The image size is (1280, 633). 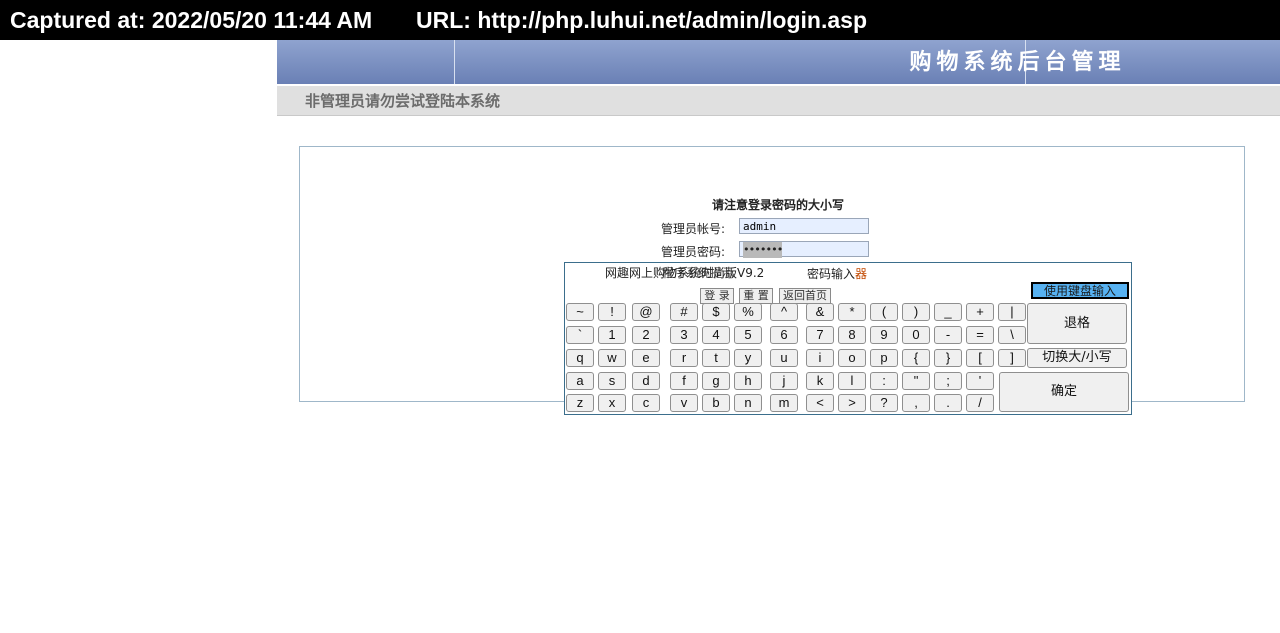 What do you see at coordinates (748, 312) in the screenshot?
I see `key-0-5: %` at bounding box center [748, 312].